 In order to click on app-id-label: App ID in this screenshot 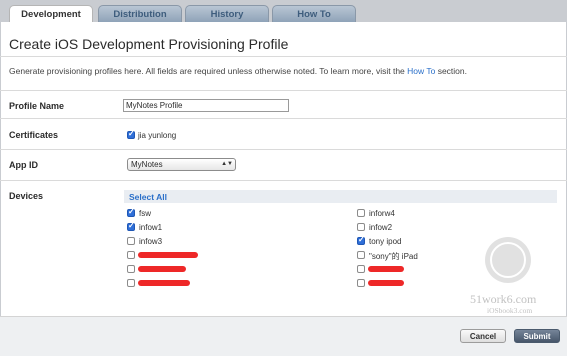, I will do `click(23, 165)`.